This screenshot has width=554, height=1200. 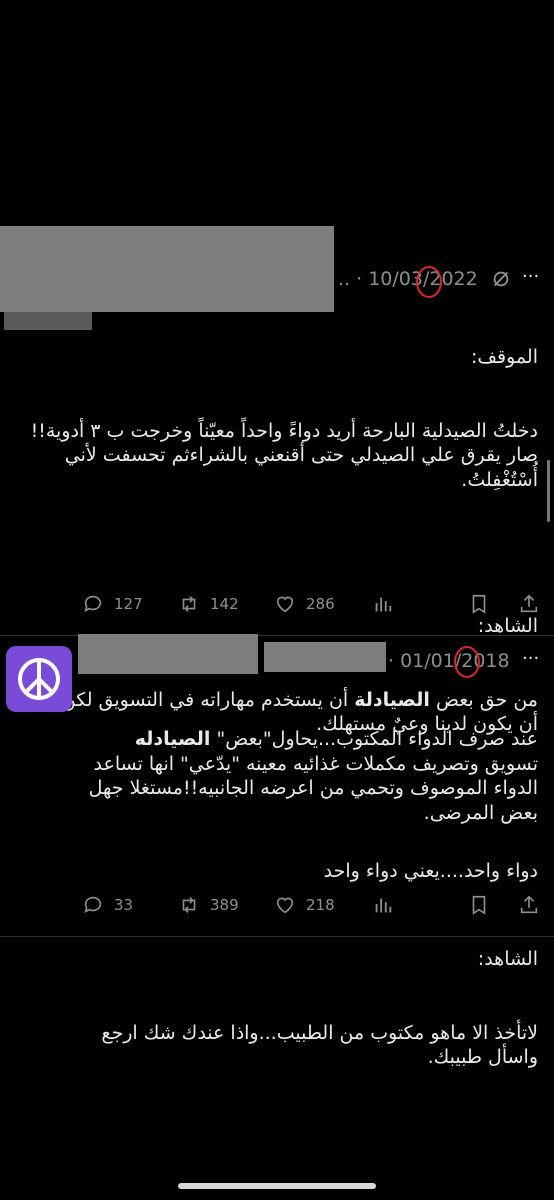 What do you see at coordinates (107, 905) in the screenshot?
I see `reply-button: 33` at bounding box center [107, 905].